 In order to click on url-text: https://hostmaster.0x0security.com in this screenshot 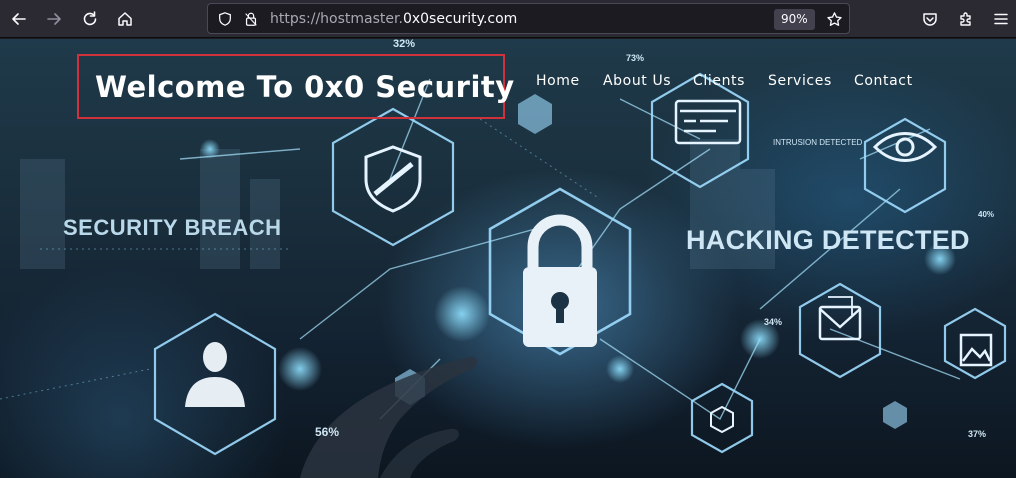, I will do `click(393, 19)`.